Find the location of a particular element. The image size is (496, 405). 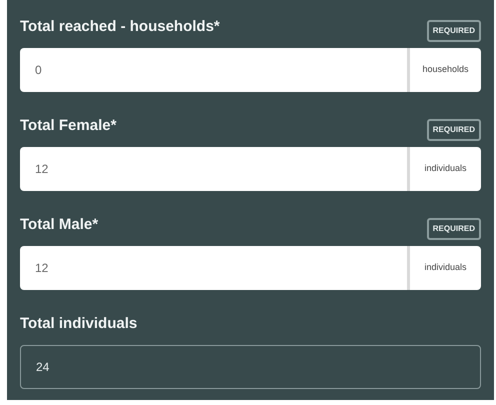

field-label: Total Female* is located at coordinates (68, 126).